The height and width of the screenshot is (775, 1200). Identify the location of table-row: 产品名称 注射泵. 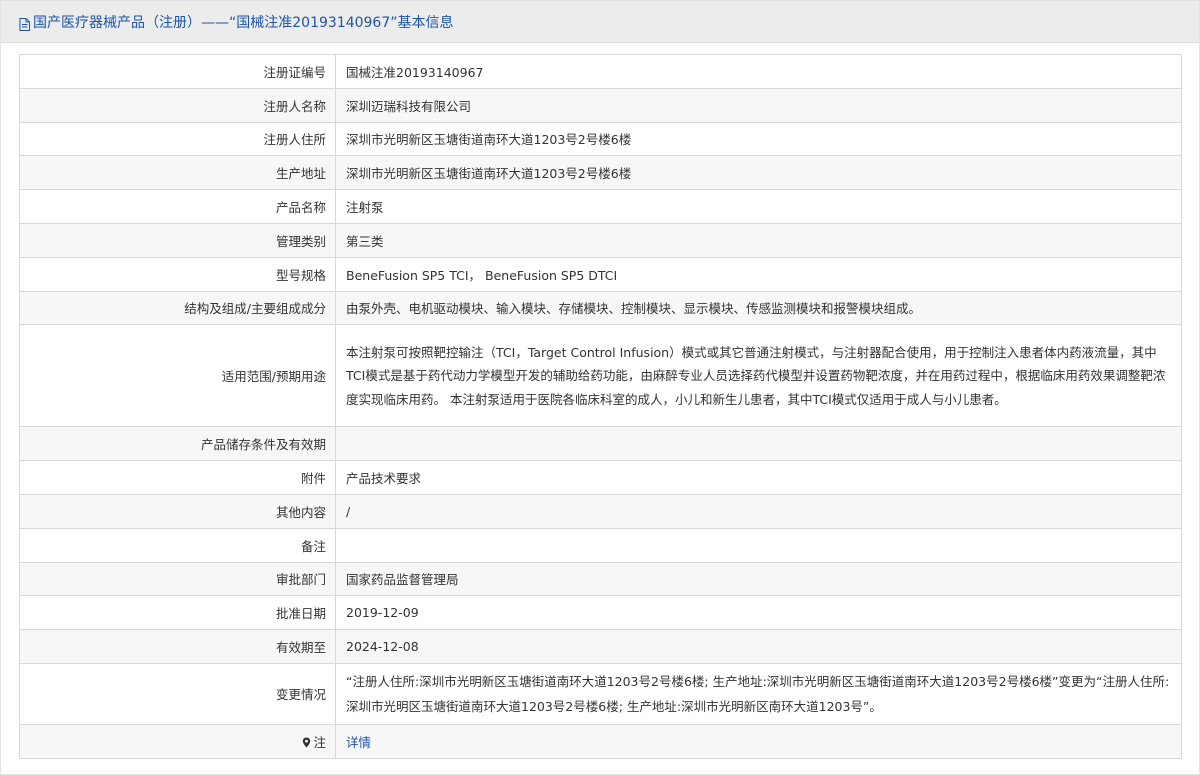
(600, 206).